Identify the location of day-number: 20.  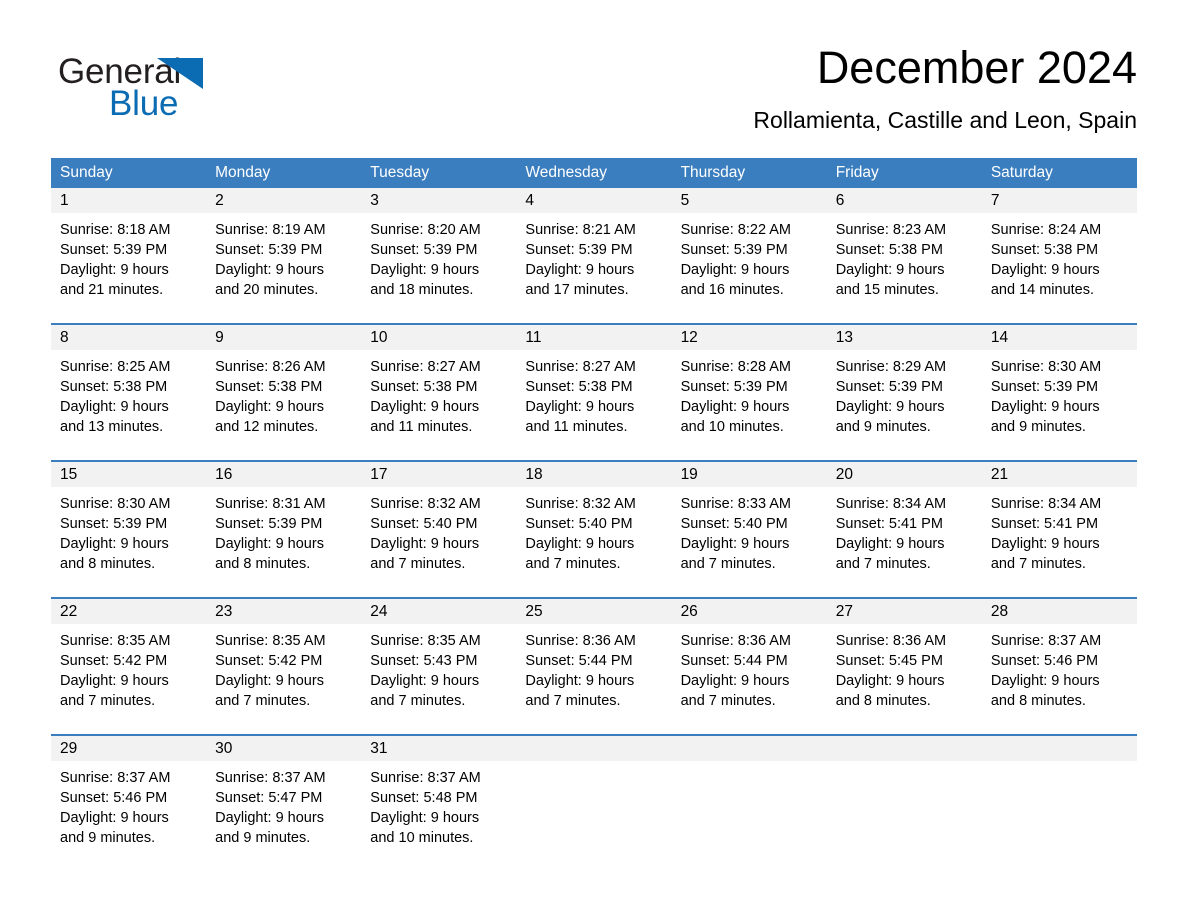
(904, 474).